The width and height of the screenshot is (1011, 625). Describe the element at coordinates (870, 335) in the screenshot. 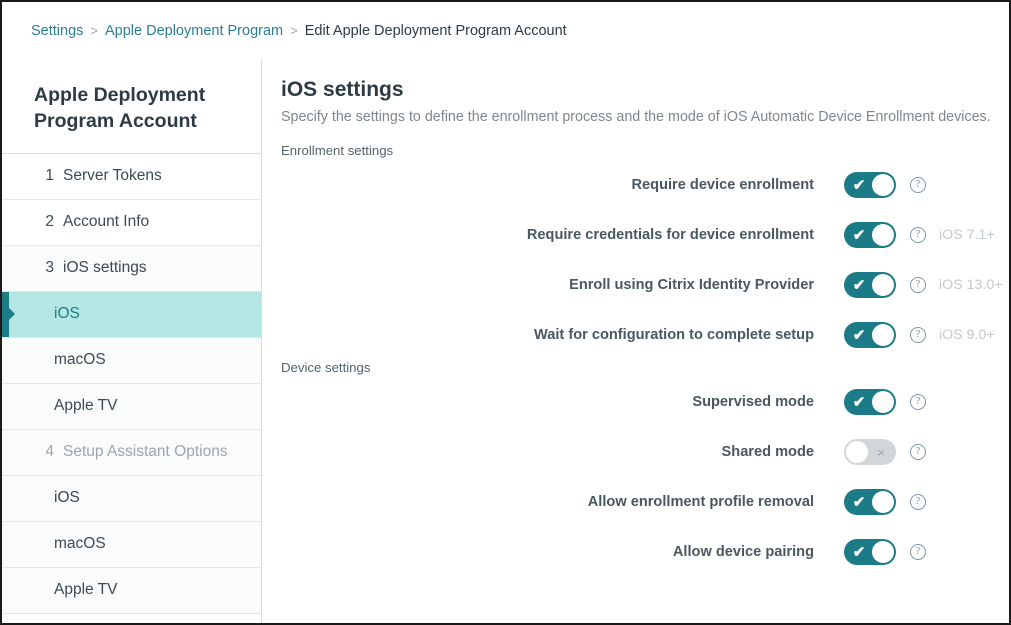

I see `toggle-wait-for-configuration-to-complete-setup: ✔` at that location.